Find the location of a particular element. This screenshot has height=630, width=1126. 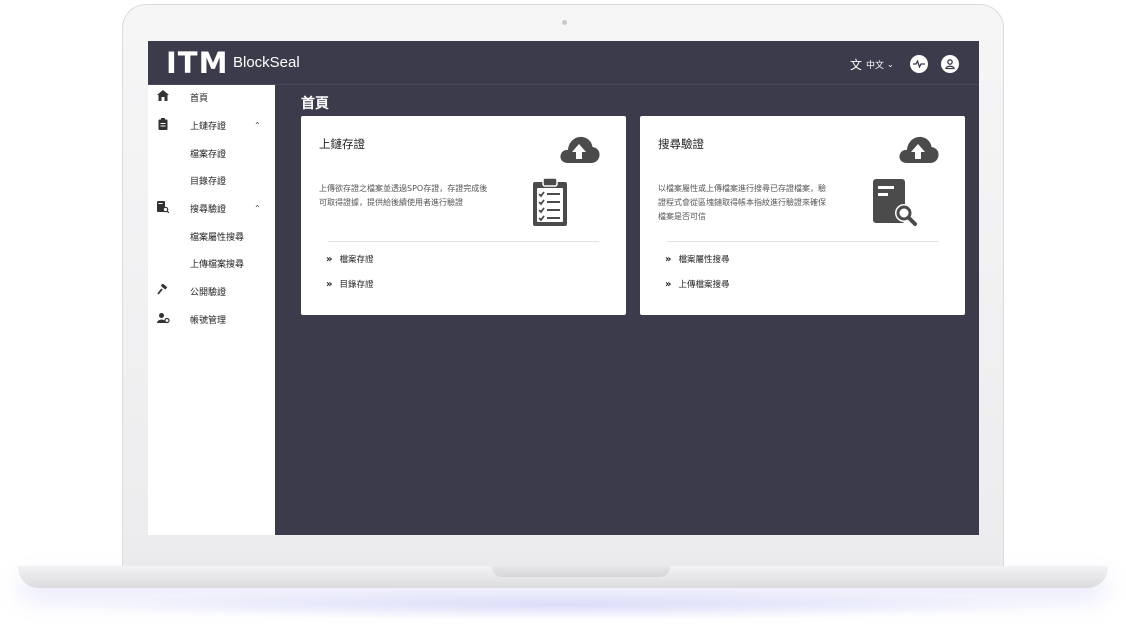

sidebar-item-label: 搜尋驗證 is located at coordinates (208, 209).